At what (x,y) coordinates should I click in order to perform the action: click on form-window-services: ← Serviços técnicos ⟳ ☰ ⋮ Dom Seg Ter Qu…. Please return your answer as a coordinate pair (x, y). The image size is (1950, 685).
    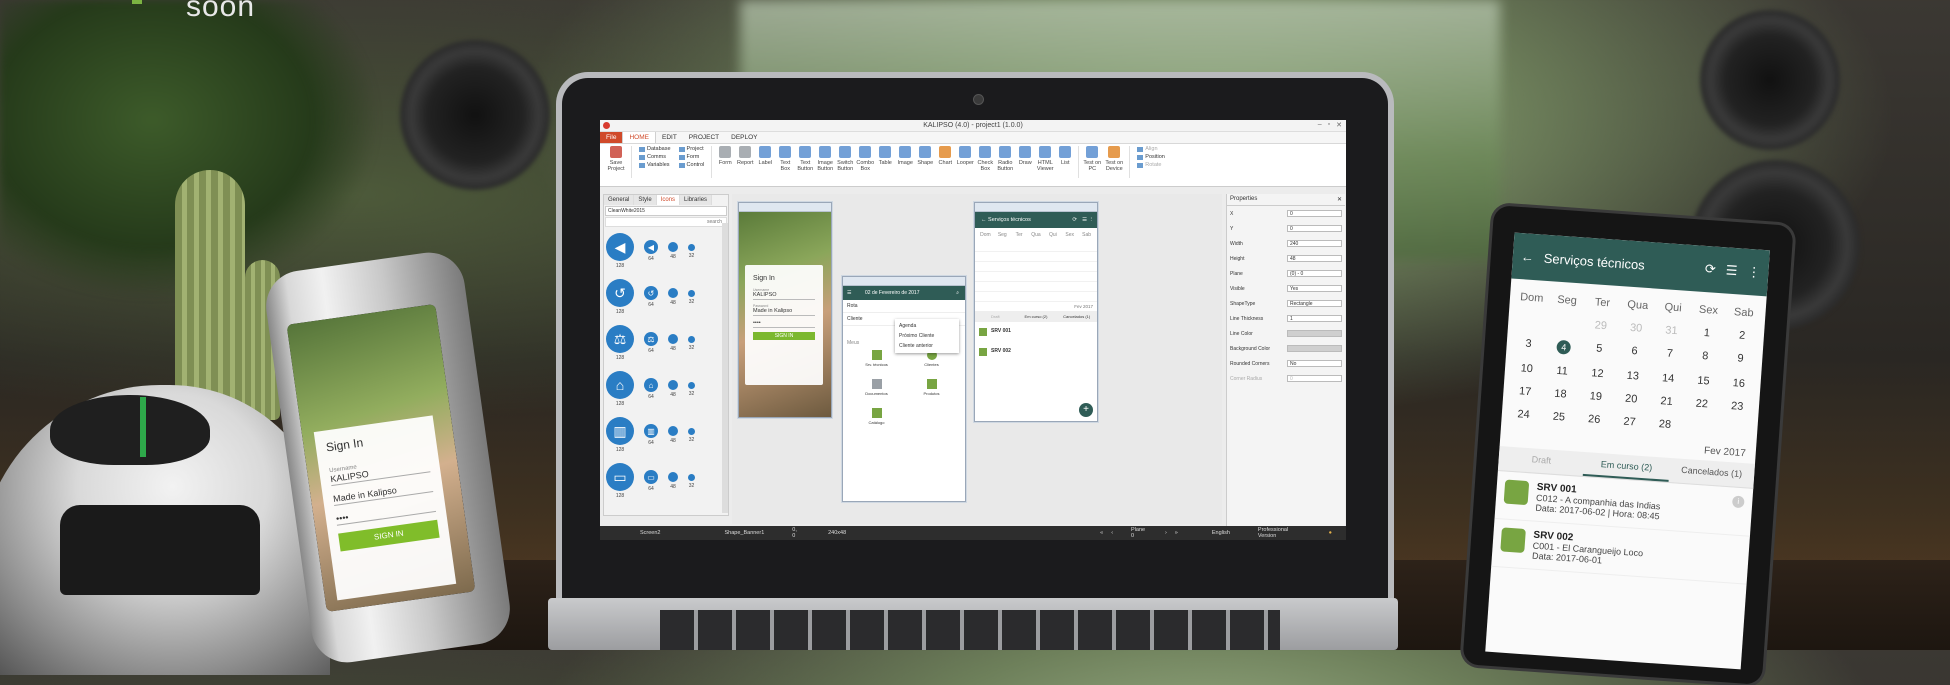
    Looking at the image, I should click on (1036, 312).